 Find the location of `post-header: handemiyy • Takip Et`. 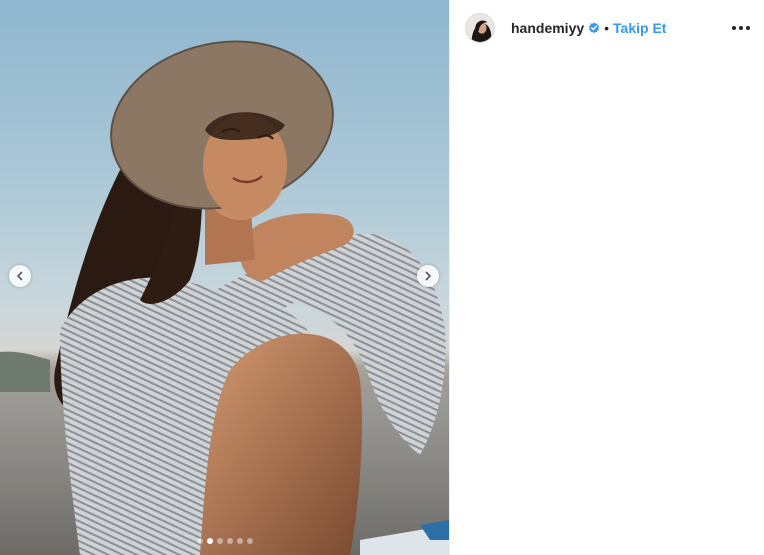

post-header: handemiyy • Takip Et is located at coordinates (607, 27).